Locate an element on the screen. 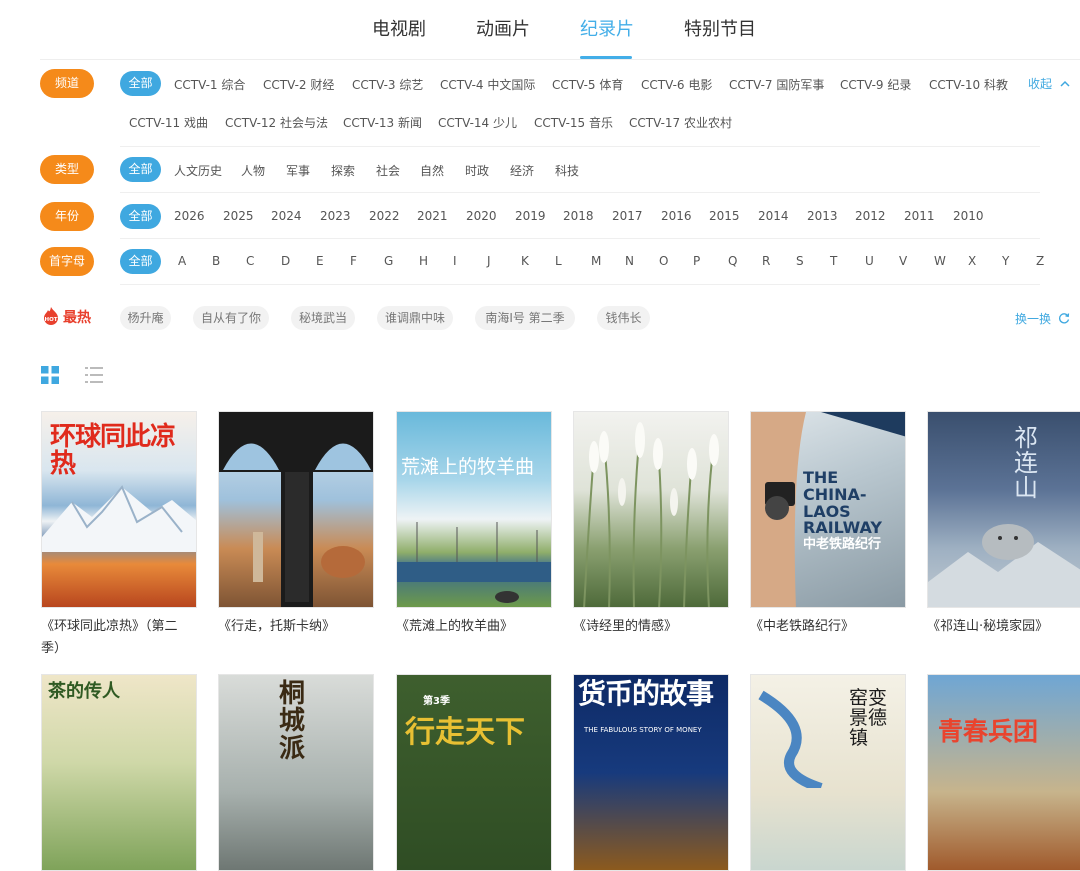  channel-option: CCTV-4 中文国际 is located at coordinates (487, 84).